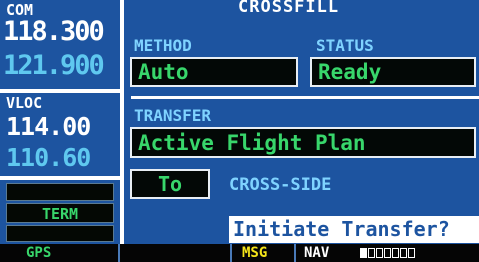 This screenshot has width=479, height=262. Describe the element at coordinates (214, 72) in the screenshot. I see `method-field: Auto` at that location.